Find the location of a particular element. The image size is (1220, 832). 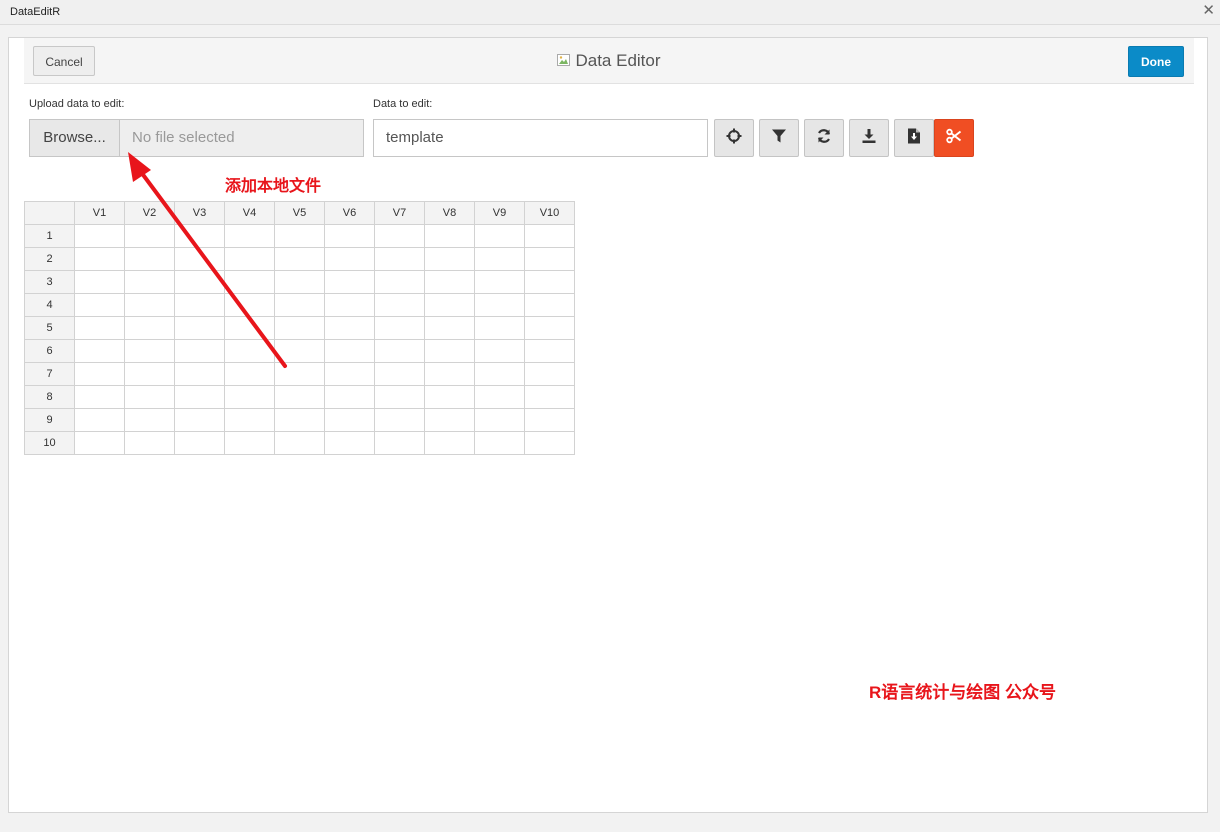

select-data-button is located at coordinates (734, 138).